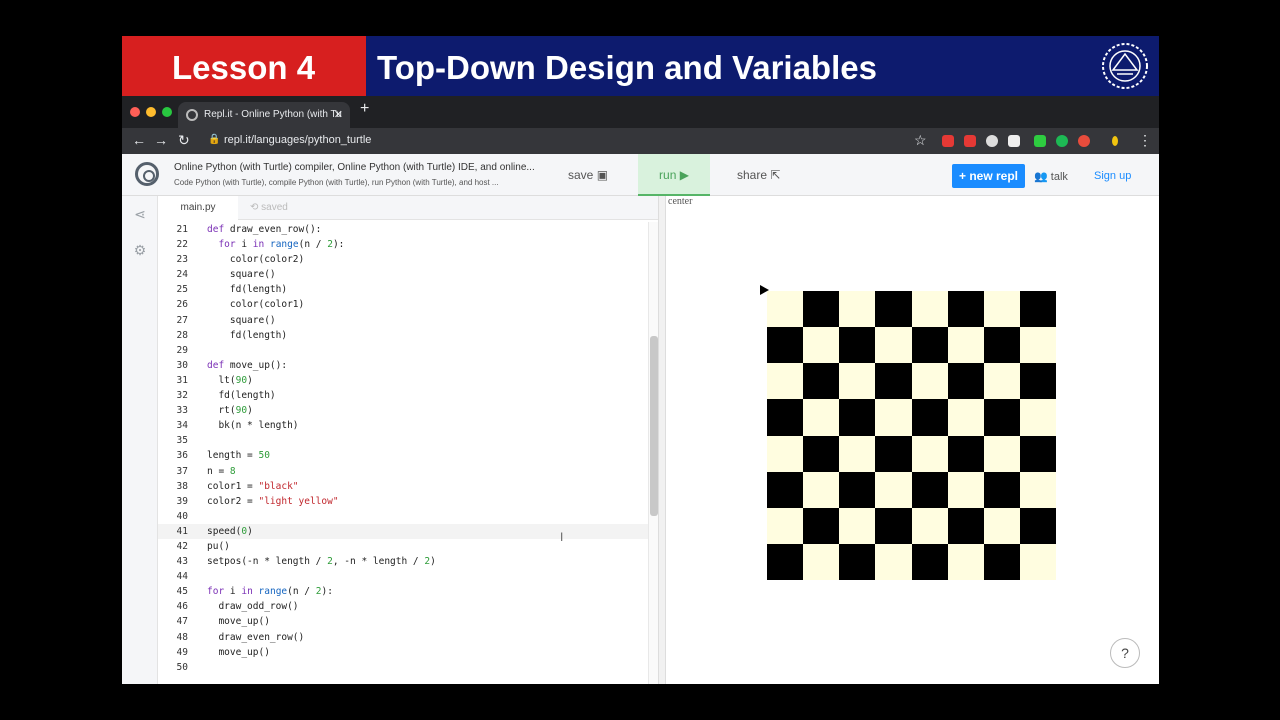  Describe the element at coordinates (403, 637) in the screenshot. I see `code-line: 48 draw_even_row()` at that location.